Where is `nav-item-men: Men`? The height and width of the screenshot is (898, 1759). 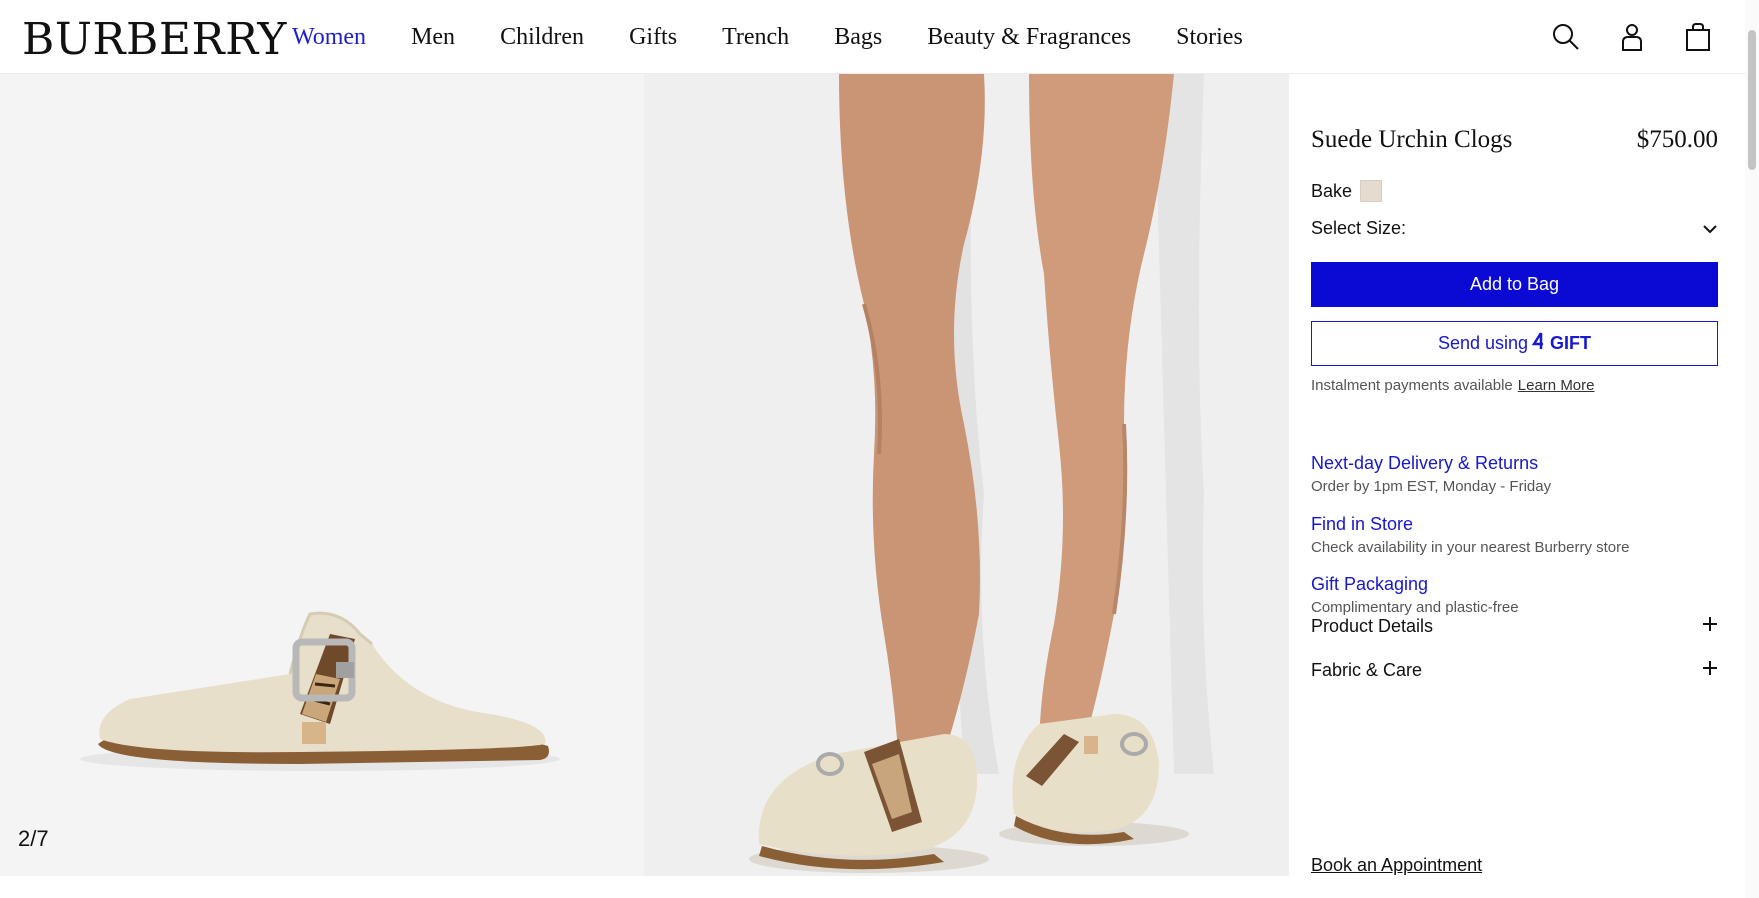 nav-item-men: Men is located at coordinates (433, 37).